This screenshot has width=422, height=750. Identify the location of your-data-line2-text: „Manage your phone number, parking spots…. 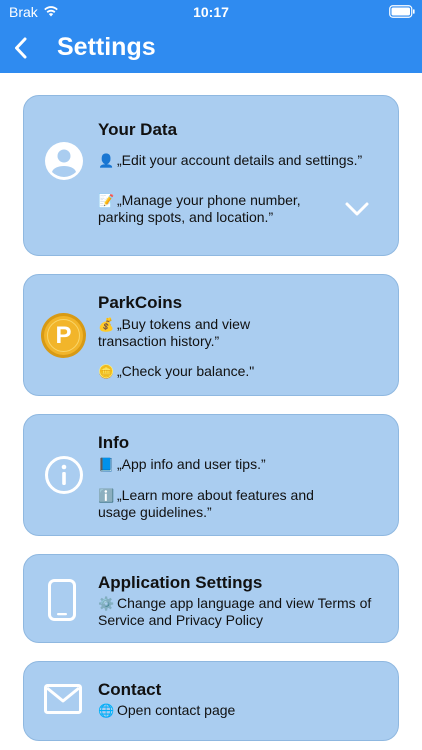
(199, 208).